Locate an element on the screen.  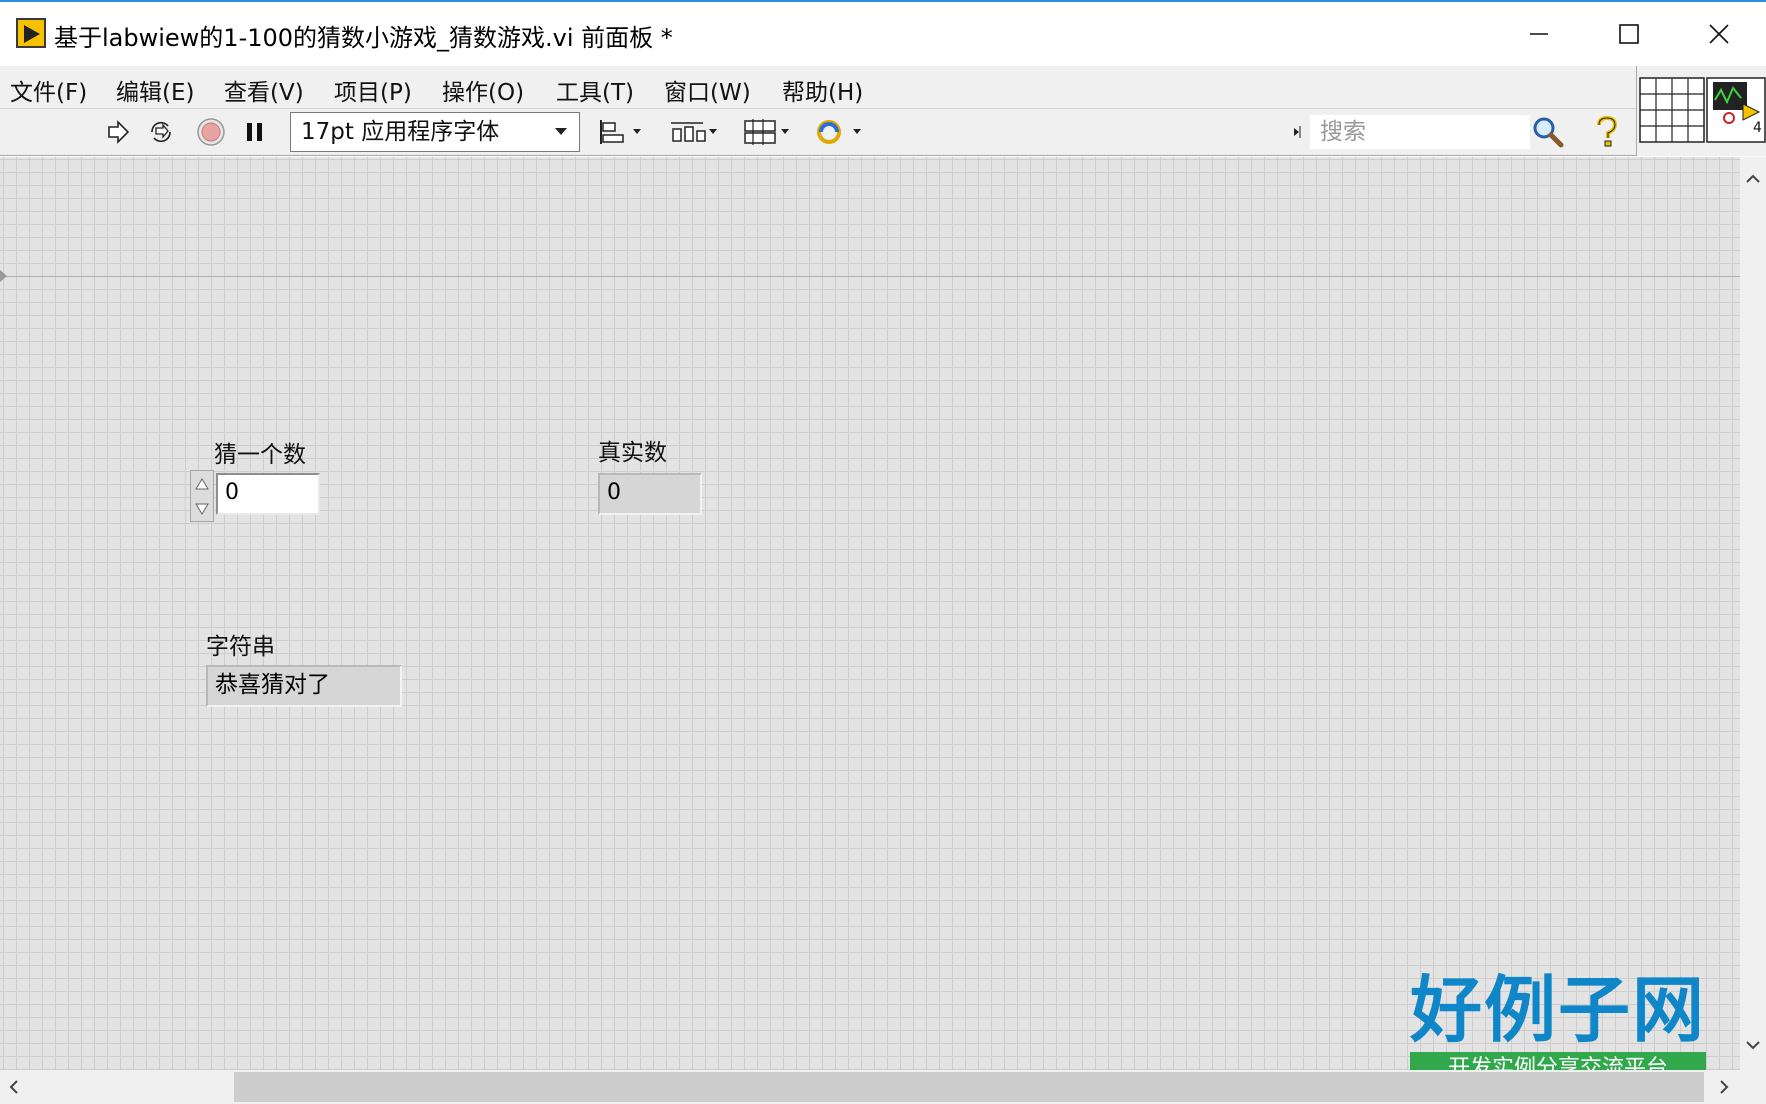
close-icon is located at coordinates (1719, 34).